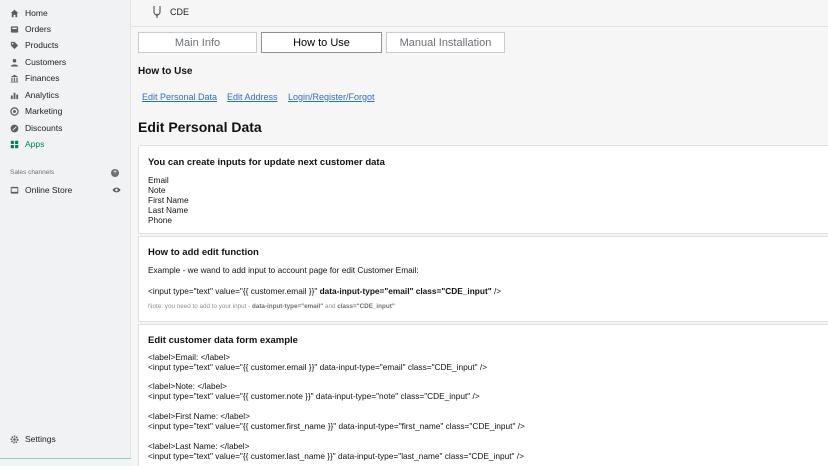 The height and width of the screenshot is (466, 828). Describe the element at coordinates (189, 357) in the screenshot. I see `code-line: <label>Email: </label>` at that location.